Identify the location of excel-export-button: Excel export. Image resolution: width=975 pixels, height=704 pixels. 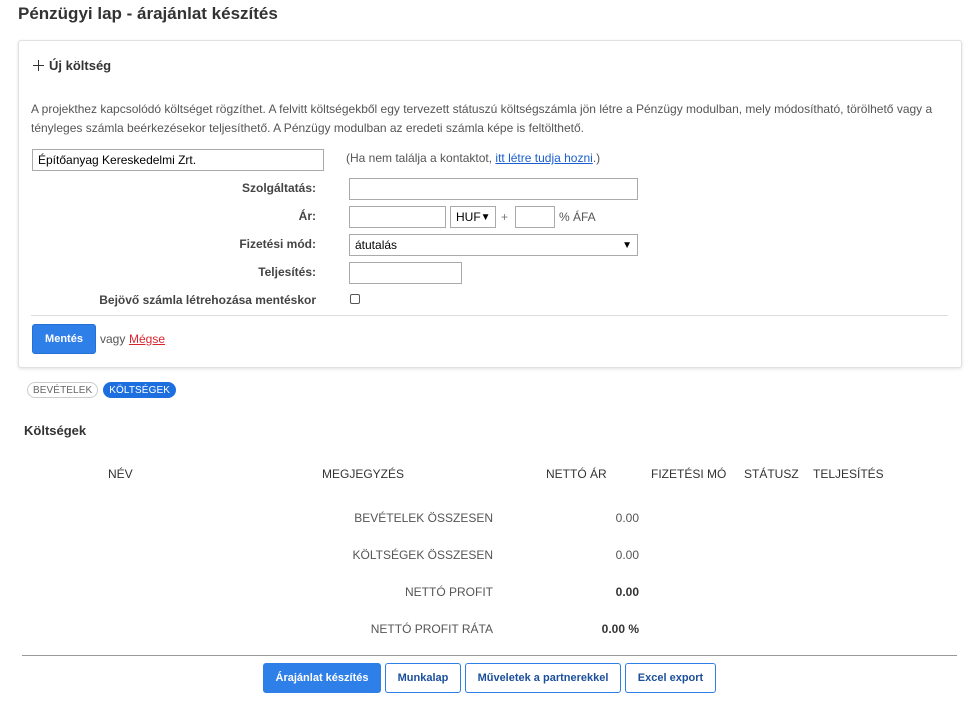
(670, 678).